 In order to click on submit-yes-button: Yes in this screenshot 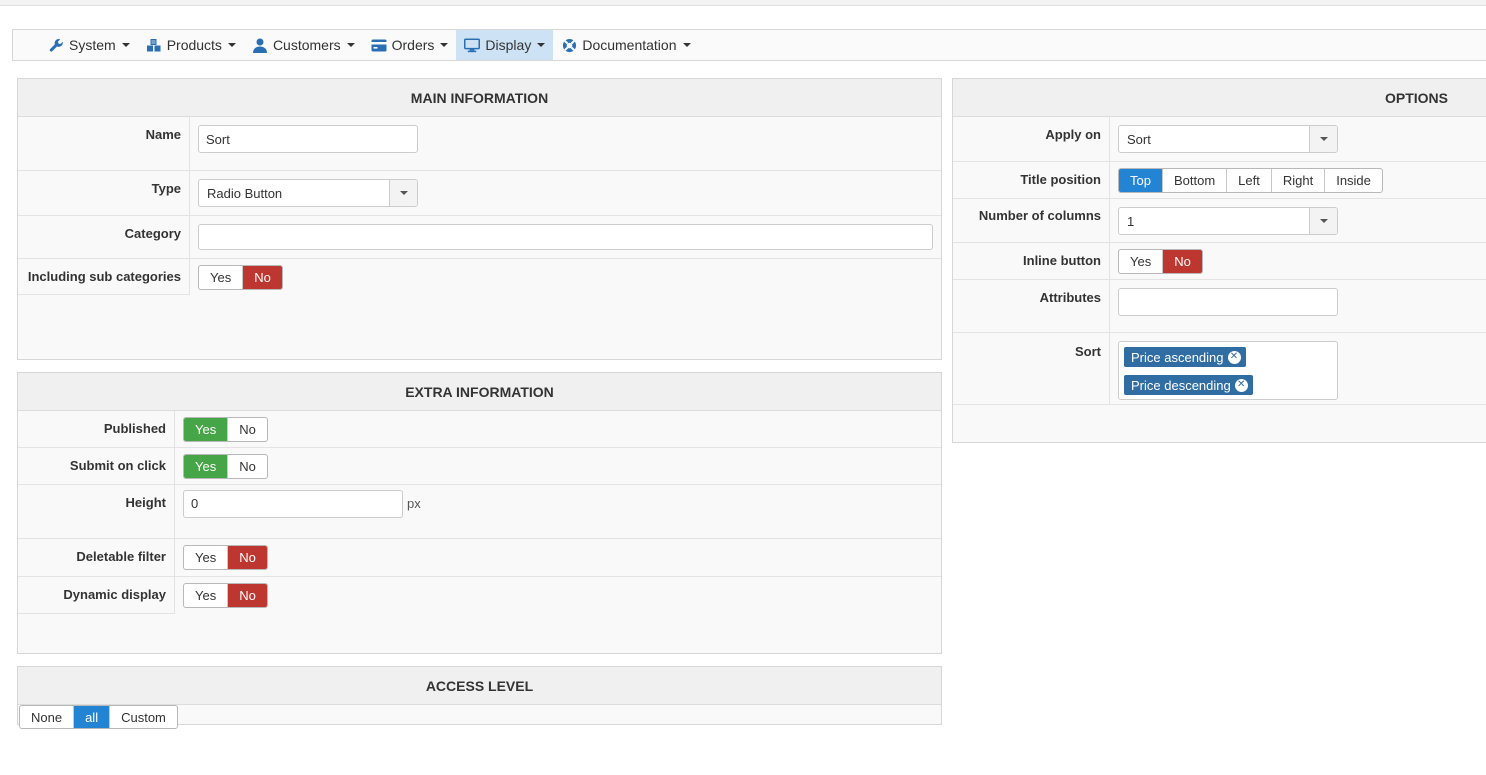, I will do `click(206, 466)`.